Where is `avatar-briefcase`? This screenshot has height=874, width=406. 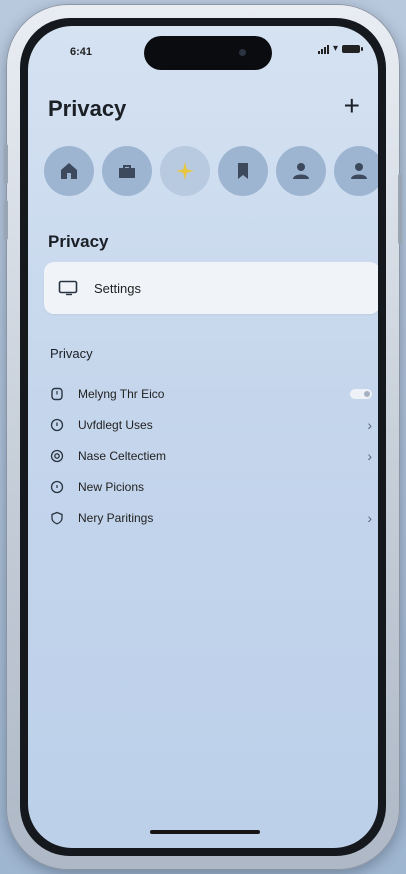 avatar-briefcase is located at coordinates (127, 171).